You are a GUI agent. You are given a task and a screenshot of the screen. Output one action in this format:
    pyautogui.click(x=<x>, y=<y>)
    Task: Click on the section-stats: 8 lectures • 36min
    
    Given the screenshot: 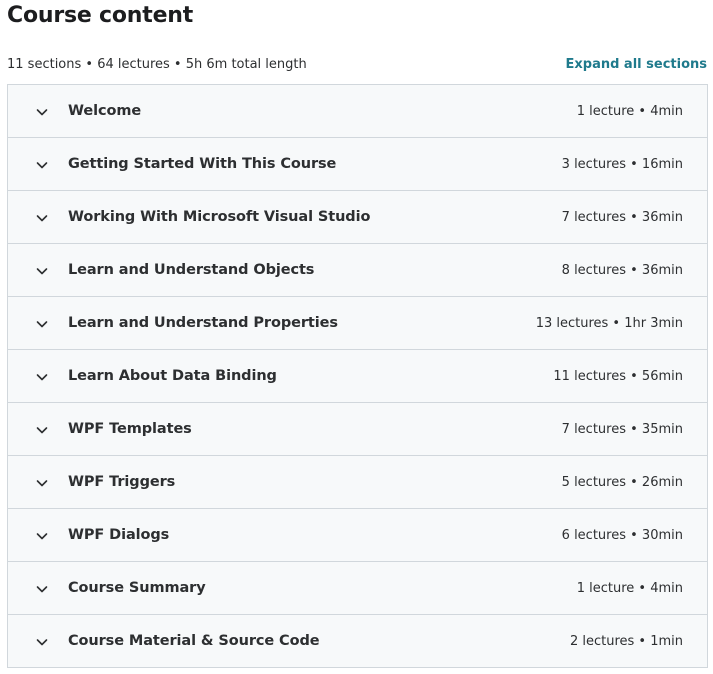 What is the action you would take?
    pyautogui.click(x=622, y=270)
    